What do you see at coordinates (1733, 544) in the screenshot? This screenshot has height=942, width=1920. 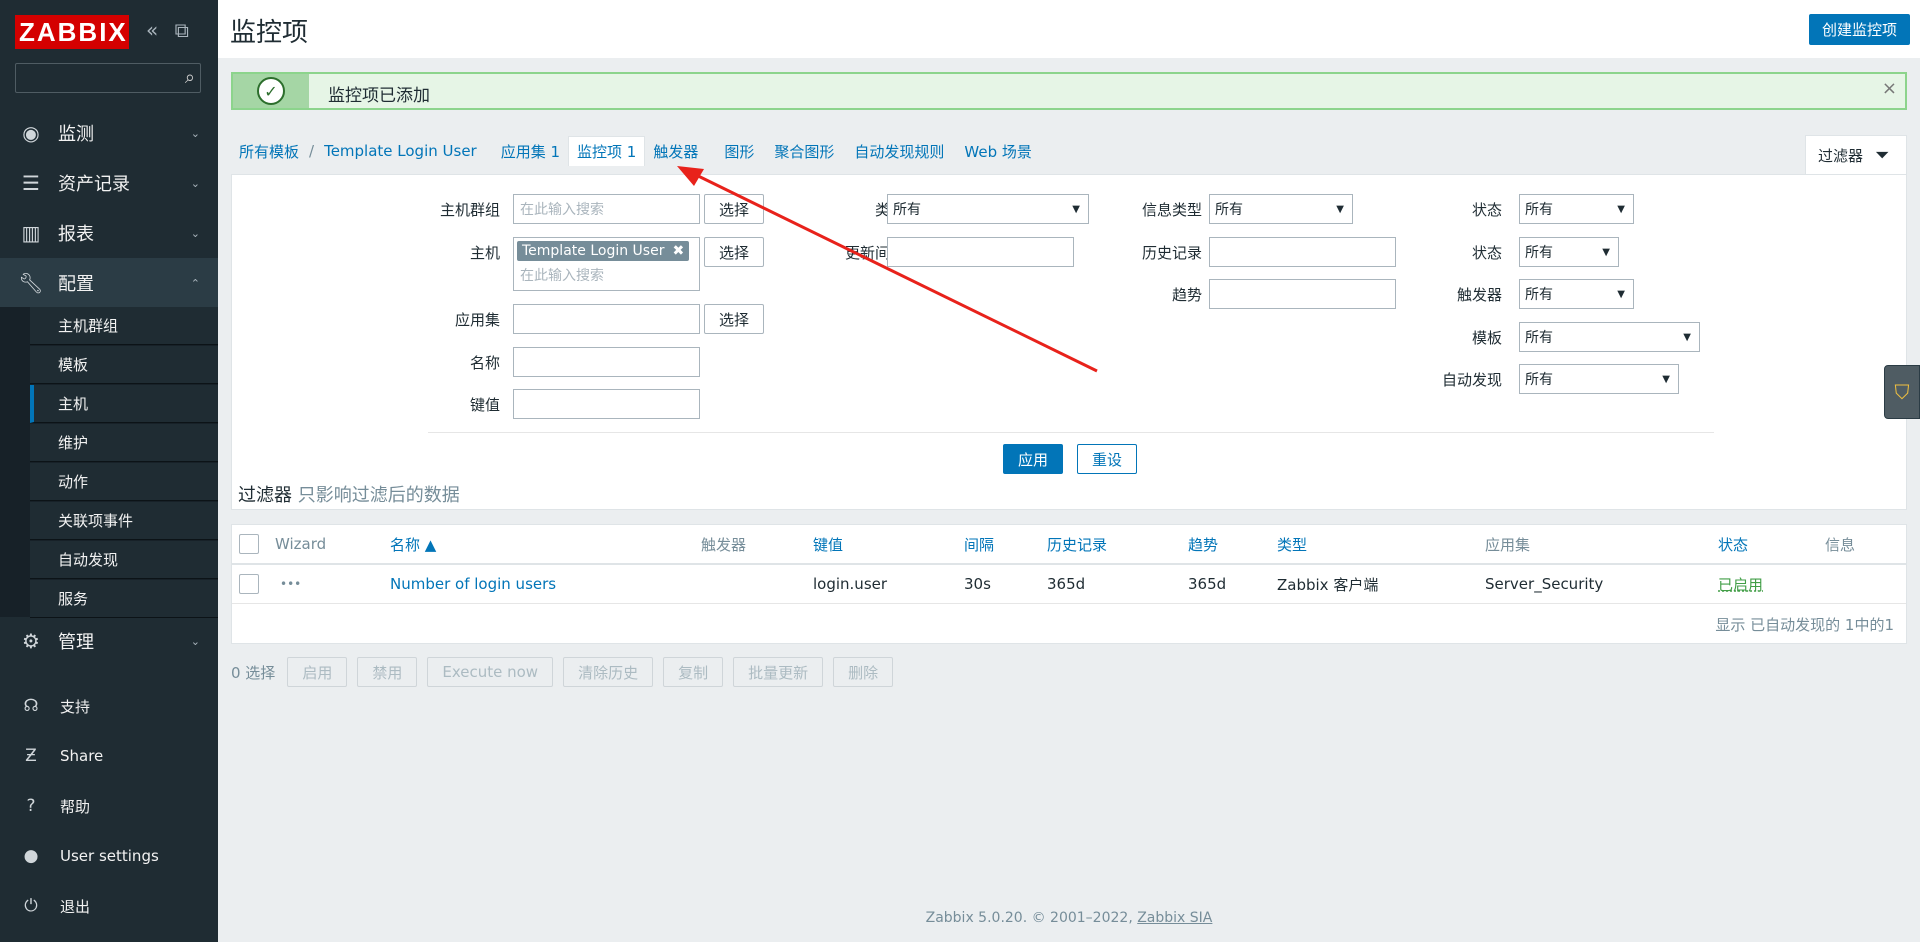 I see `header-status: 状态` at bounding box center [1733, 544].